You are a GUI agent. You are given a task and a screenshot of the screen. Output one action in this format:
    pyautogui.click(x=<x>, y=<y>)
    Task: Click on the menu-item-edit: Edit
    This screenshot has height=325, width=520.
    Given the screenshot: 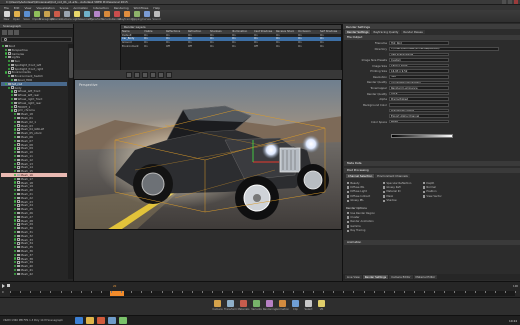 What is the action you would take?
    pyautogui.click(x=17, y=8)
    